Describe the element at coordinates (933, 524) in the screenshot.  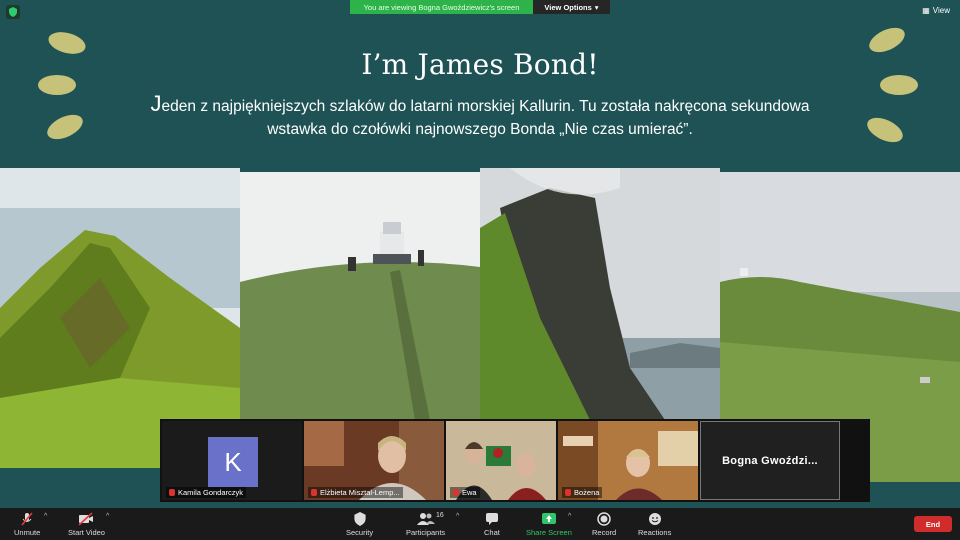
I see `end-meeting-button: End` at that location.